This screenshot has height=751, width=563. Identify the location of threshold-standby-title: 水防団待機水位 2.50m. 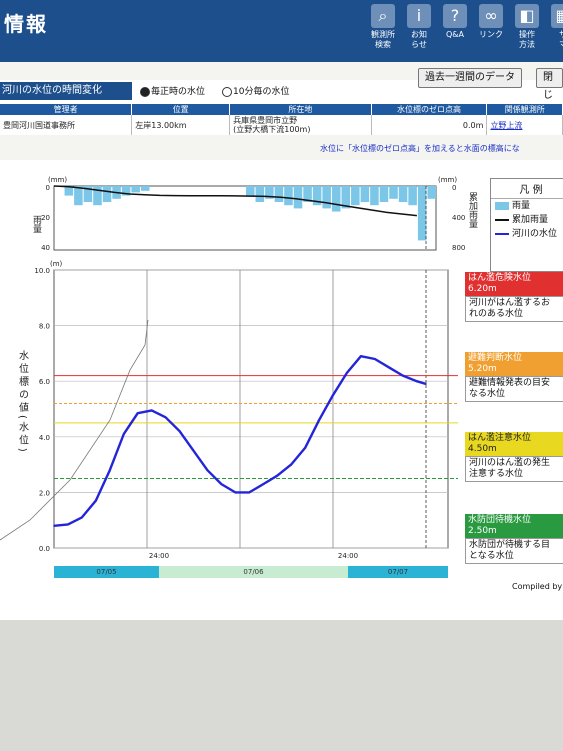
(514, 526).